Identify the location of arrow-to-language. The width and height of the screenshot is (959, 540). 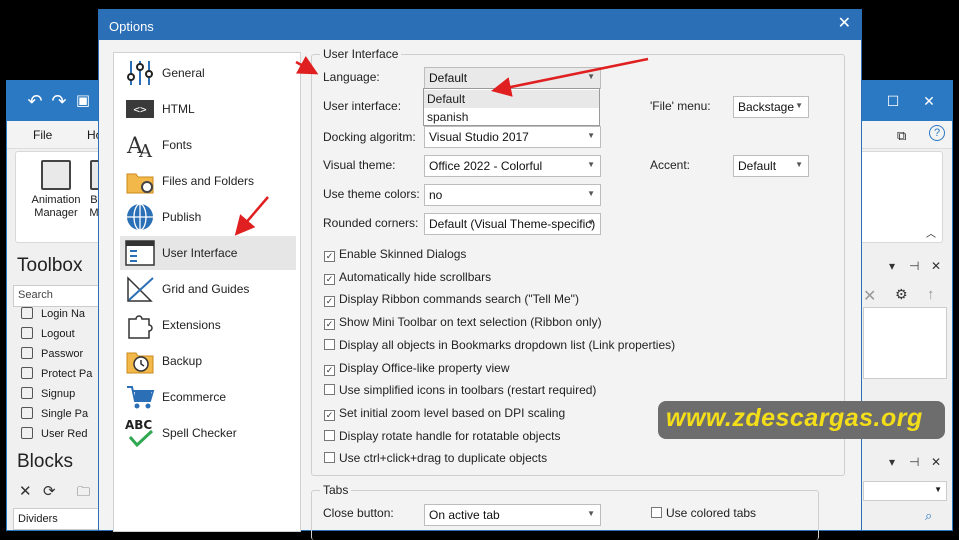
(307, 65).